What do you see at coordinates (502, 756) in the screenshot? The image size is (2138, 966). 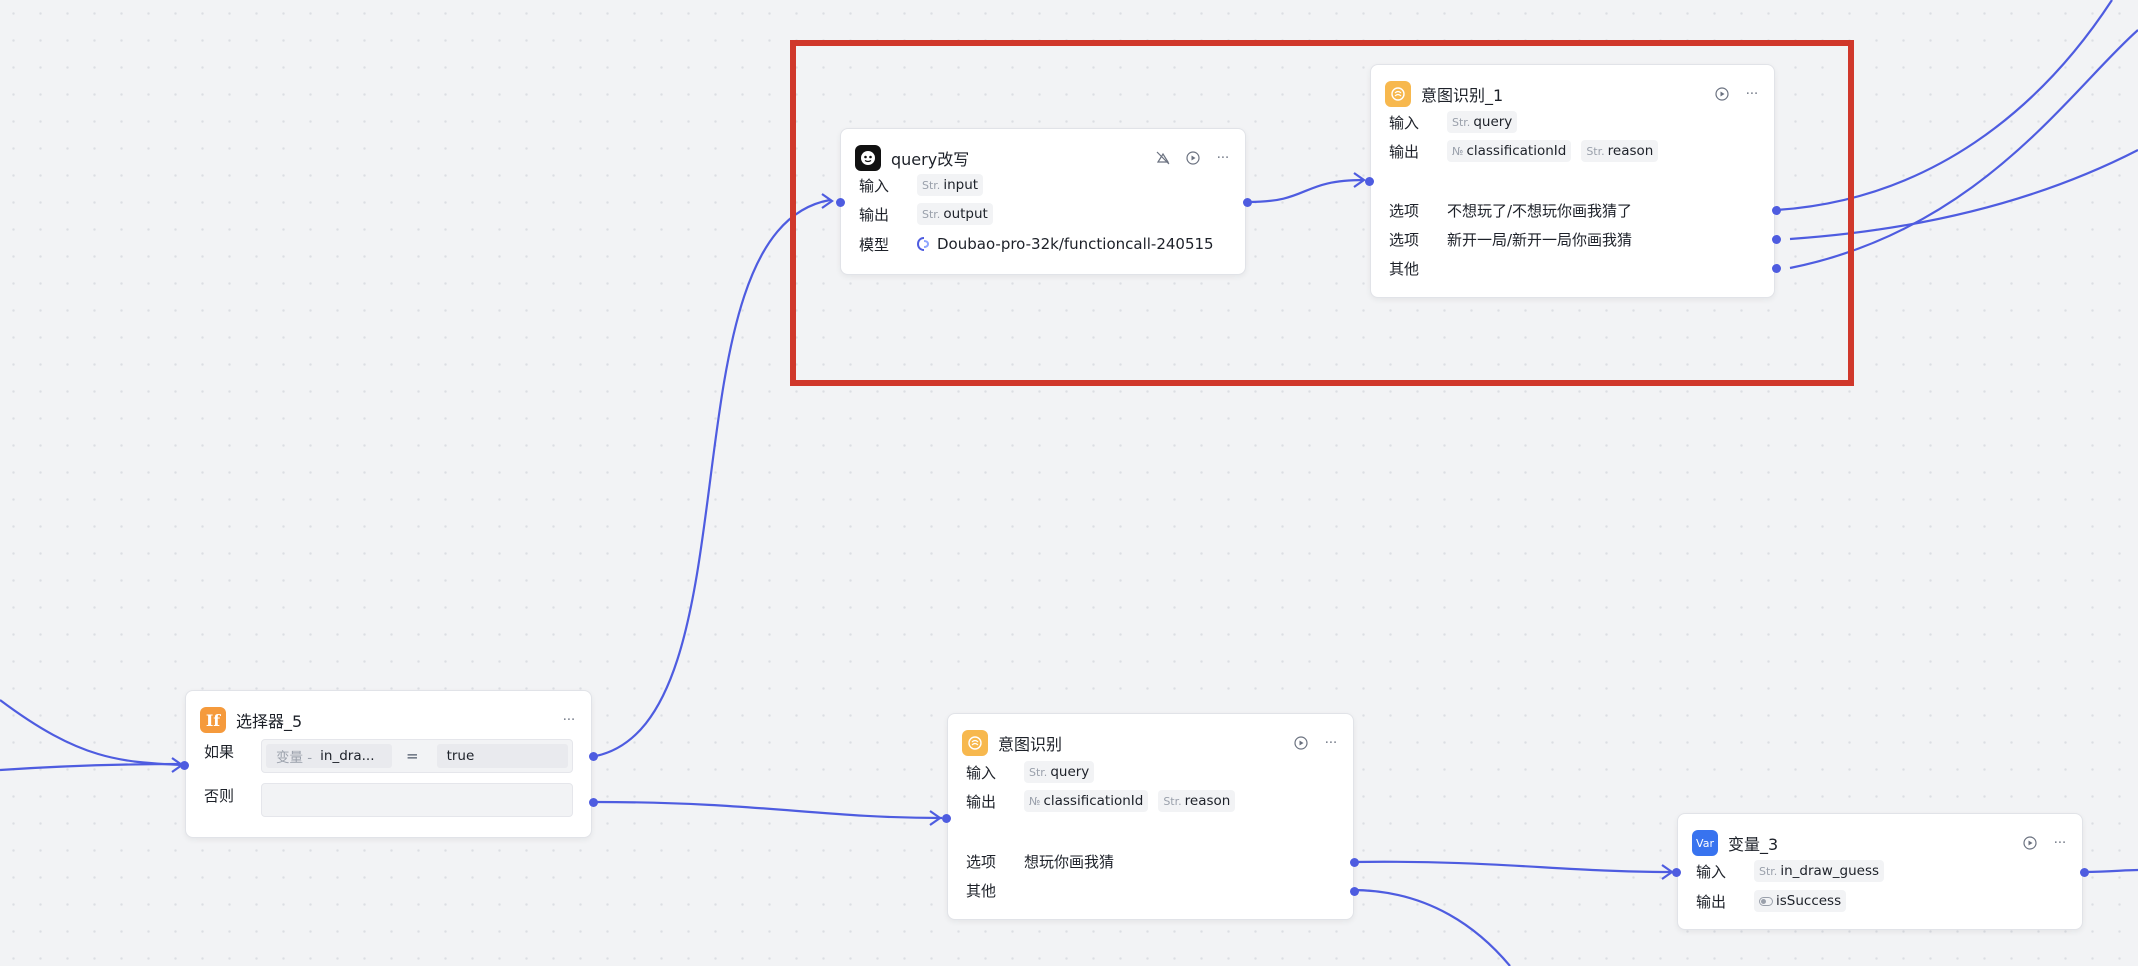 I see `condition-value: true` at bounding box center [502, 756].